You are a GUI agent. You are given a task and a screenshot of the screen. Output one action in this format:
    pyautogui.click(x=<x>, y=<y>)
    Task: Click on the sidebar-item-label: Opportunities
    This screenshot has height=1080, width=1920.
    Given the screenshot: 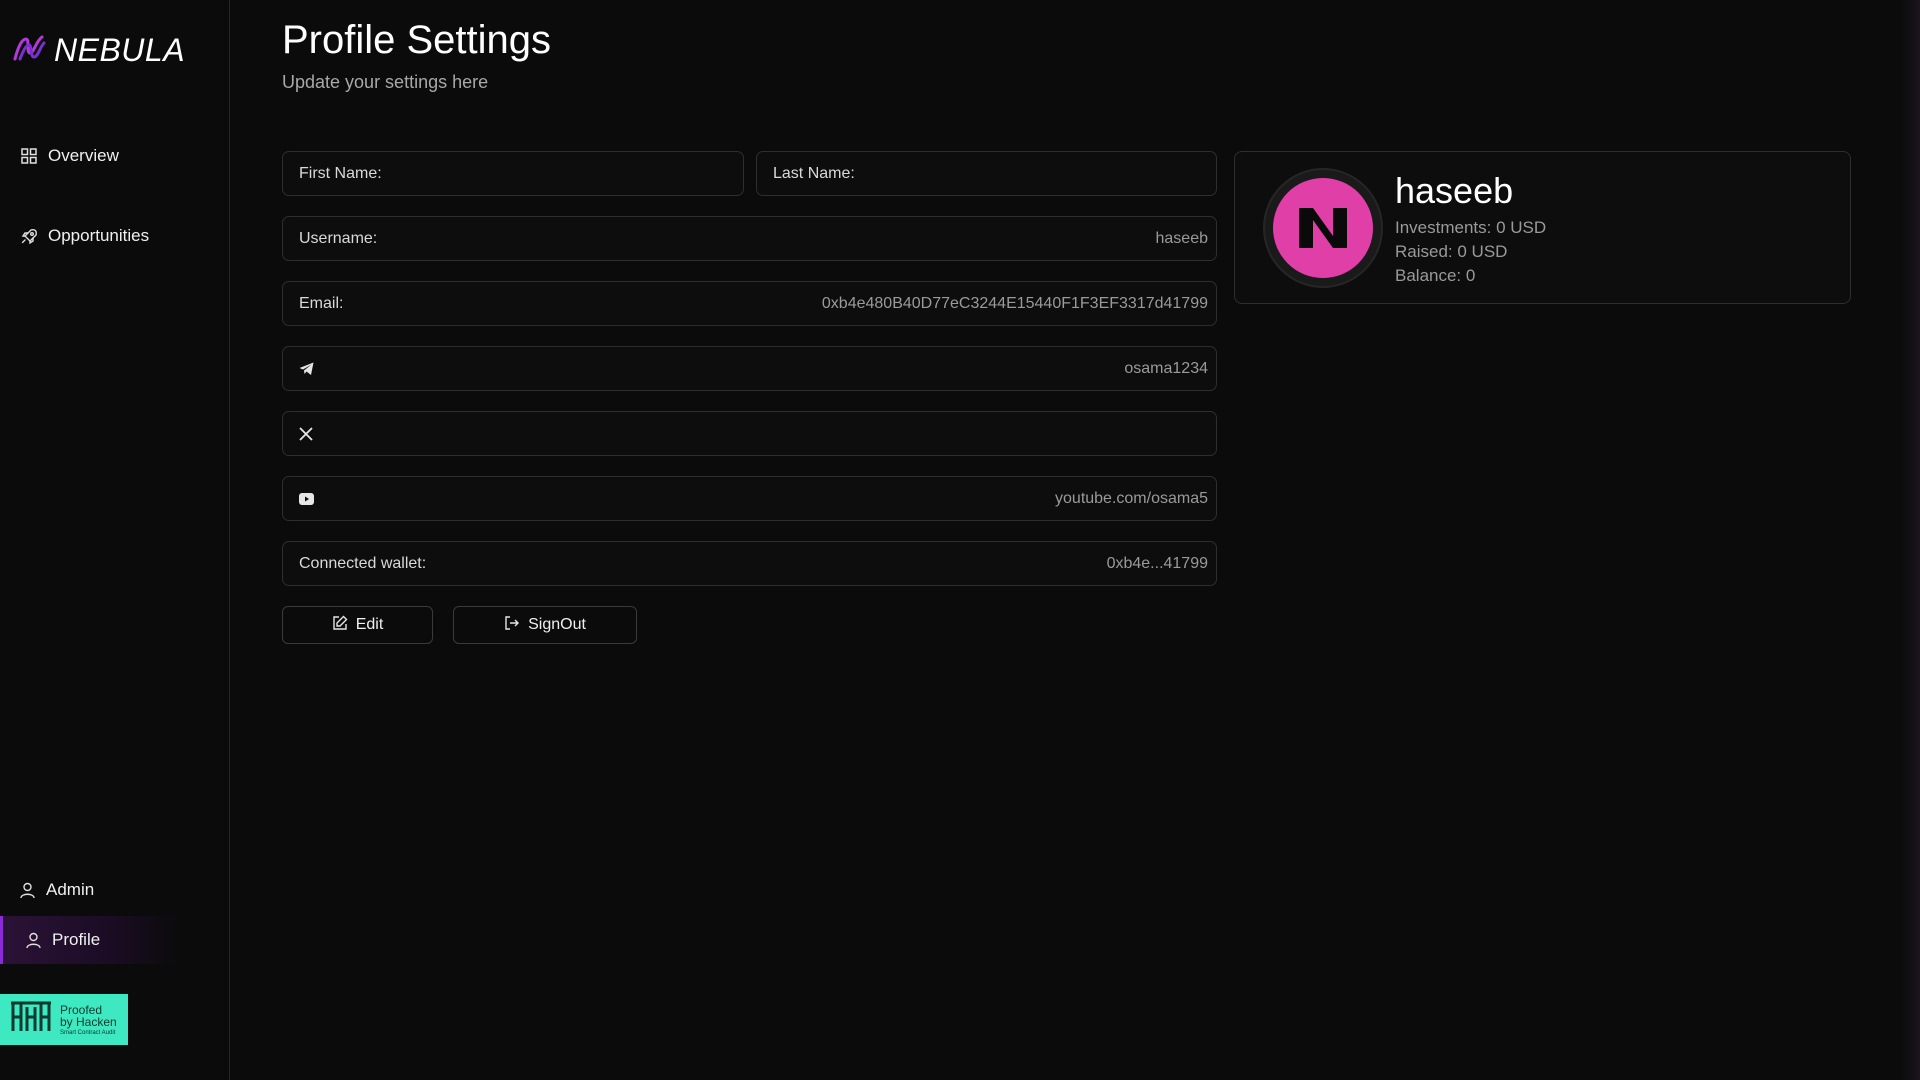 What is the action you would take?
    pyautogui.click(x=99, y=235)
    